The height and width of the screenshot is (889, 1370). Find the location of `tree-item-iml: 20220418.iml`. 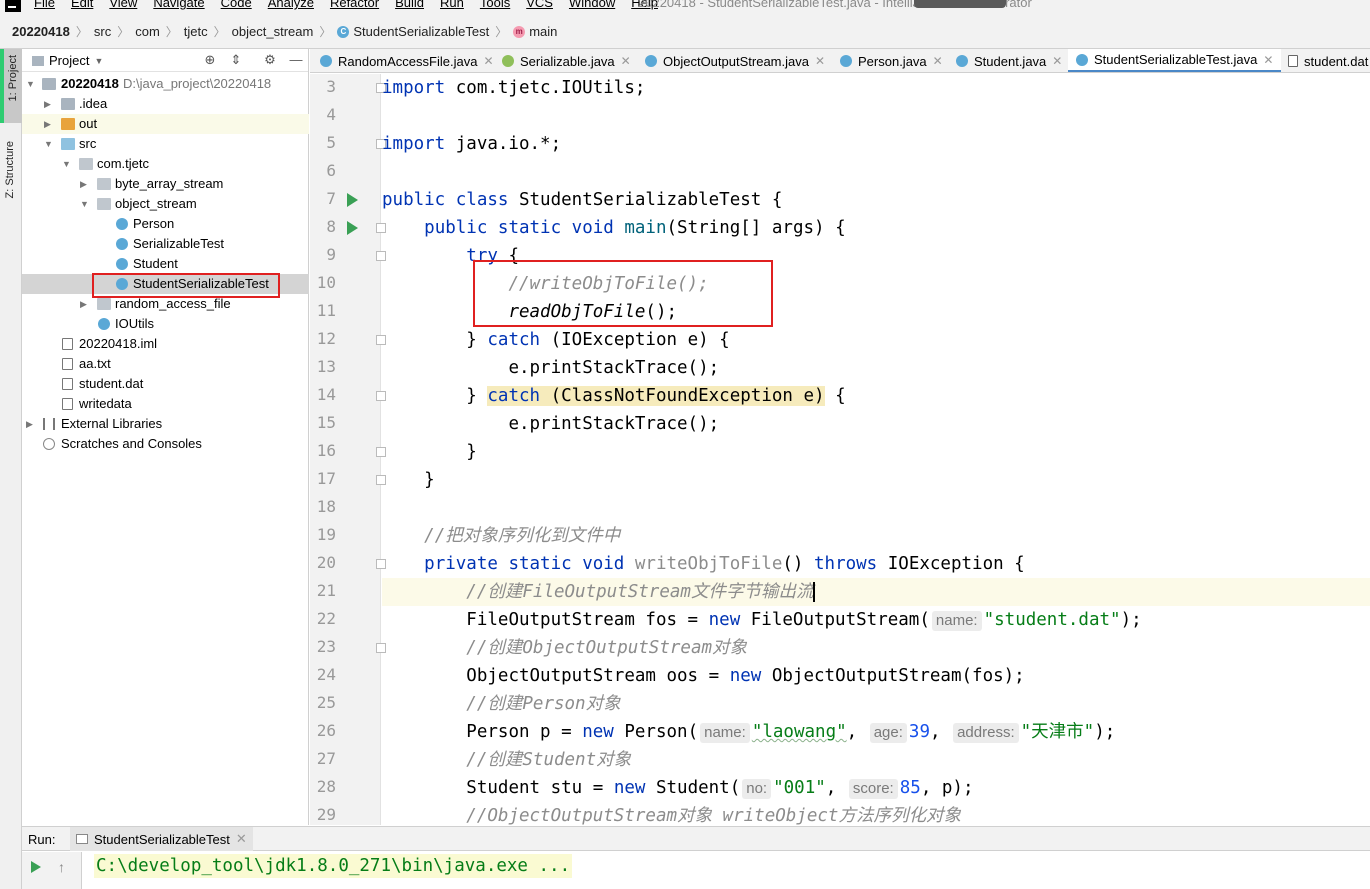

tree-item-iml: 20220418.iml is located at coordinates (165, 344).